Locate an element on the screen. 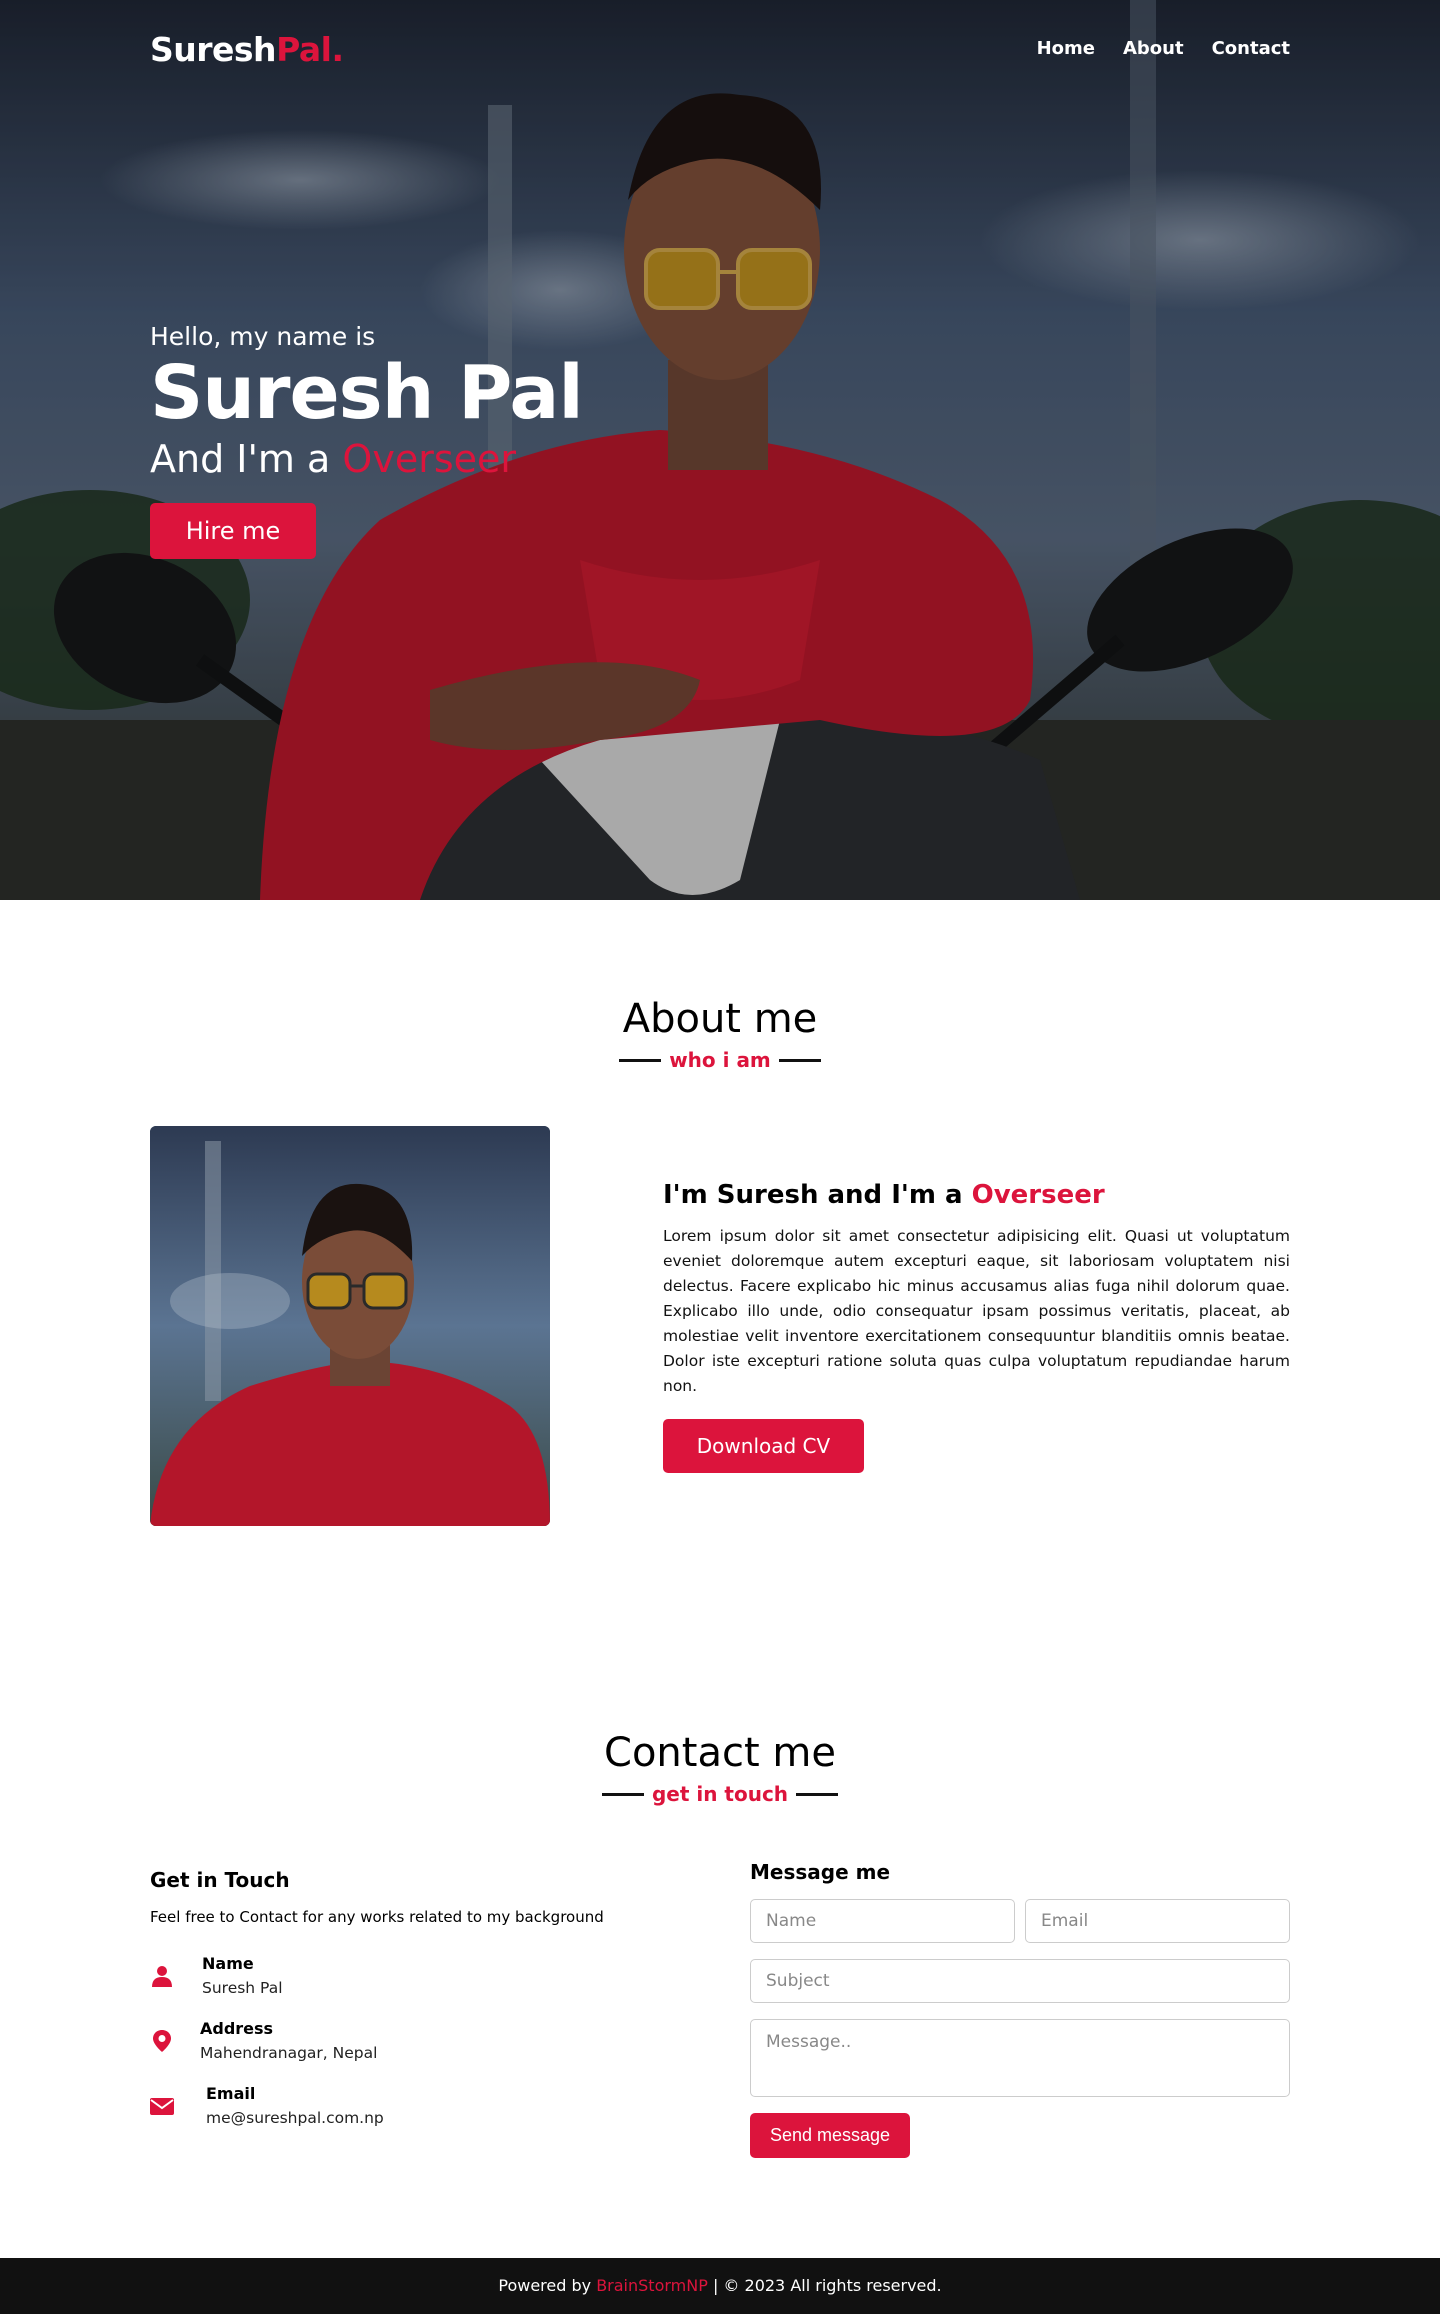  hero-greeting: Hello, my name is is located at coordinates (263, 336).